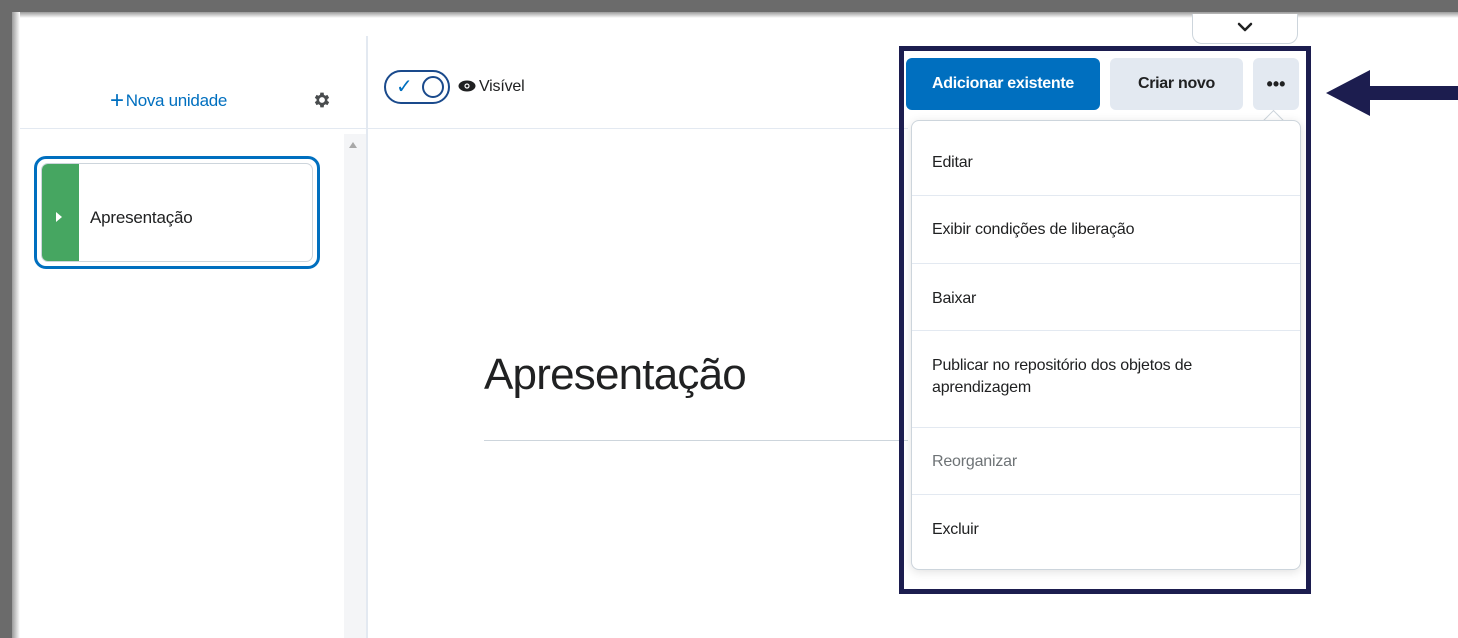 The width and height of the screenshot is (1458, 638). Describe the element at coordinates (417, 87) in the screenshot. I see `visibility-toggle: ✓` at that location.